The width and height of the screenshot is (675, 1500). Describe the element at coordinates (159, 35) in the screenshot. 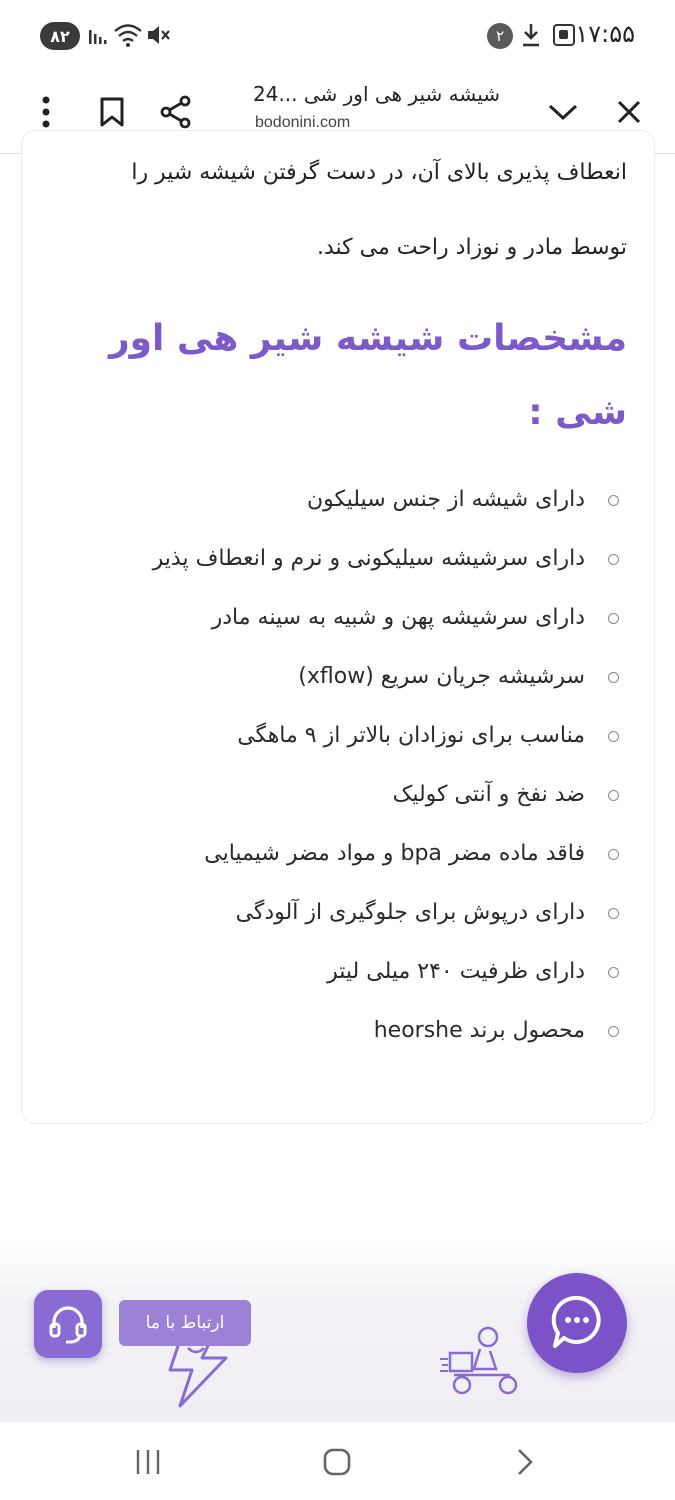

I see `mute-icon` at that location.